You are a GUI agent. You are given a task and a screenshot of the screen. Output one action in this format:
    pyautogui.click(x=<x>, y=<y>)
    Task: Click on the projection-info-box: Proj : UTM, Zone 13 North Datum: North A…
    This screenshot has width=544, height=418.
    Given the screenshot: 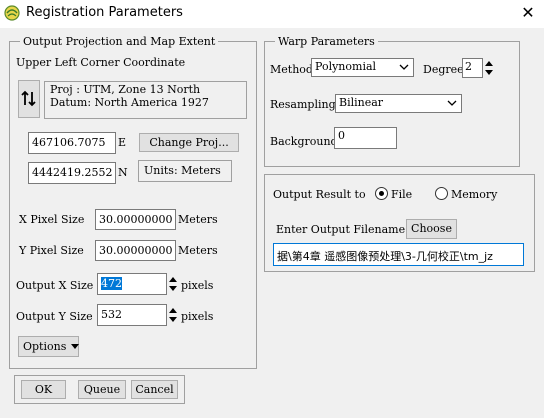 What is the action you would take?
    pyautogui.click(x=145, y=100)
    